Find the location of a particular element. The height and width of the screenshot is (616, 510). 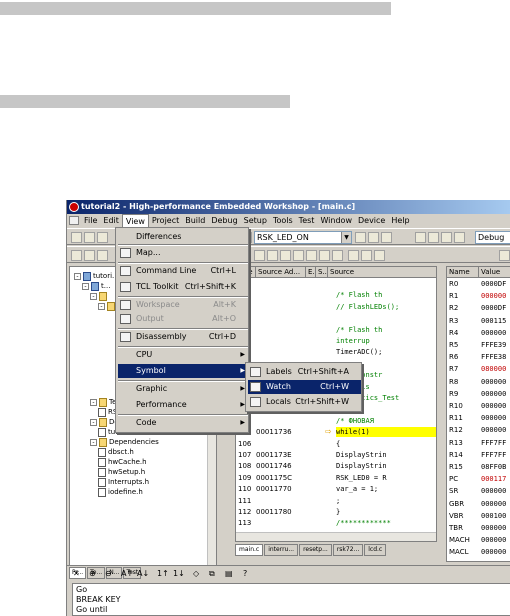

new-file-icon is located at coordinates (76, 237).